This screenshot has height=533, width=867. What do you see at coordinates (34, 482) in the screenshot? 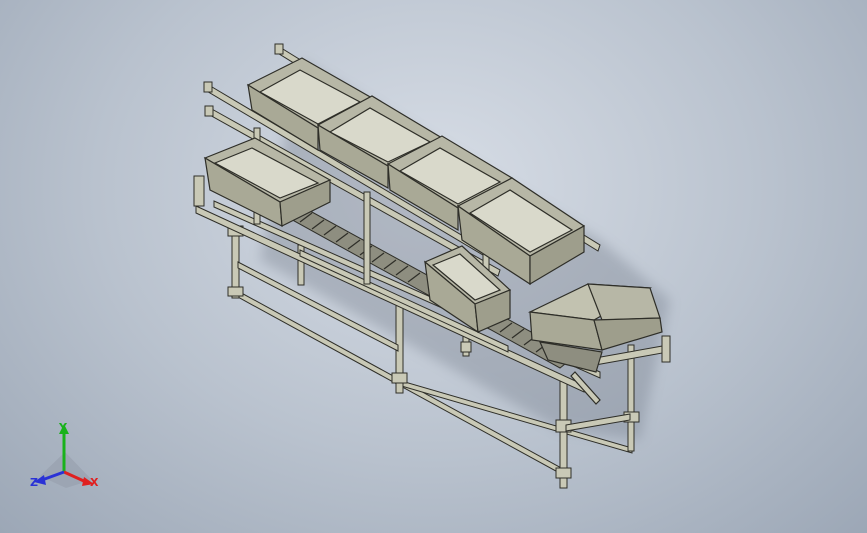
I see `z-axis-label: Z` at bounding box center [34, 482].